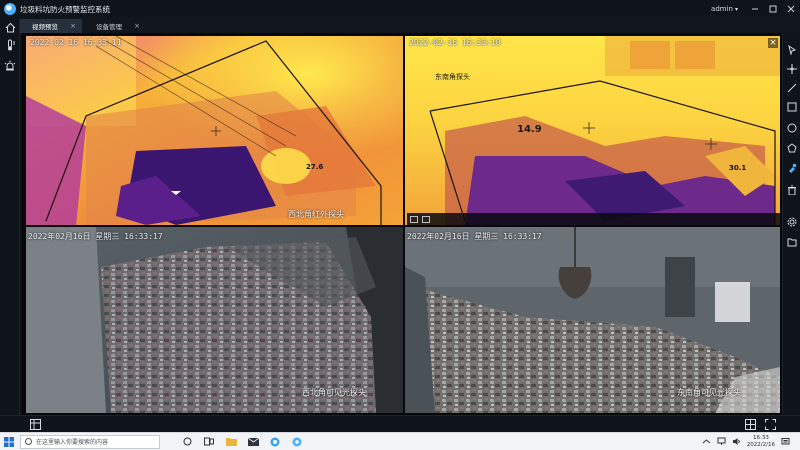 The width and height of the screenshot is (800, 450). I want to click on point-tool-button, so click(792, 69).